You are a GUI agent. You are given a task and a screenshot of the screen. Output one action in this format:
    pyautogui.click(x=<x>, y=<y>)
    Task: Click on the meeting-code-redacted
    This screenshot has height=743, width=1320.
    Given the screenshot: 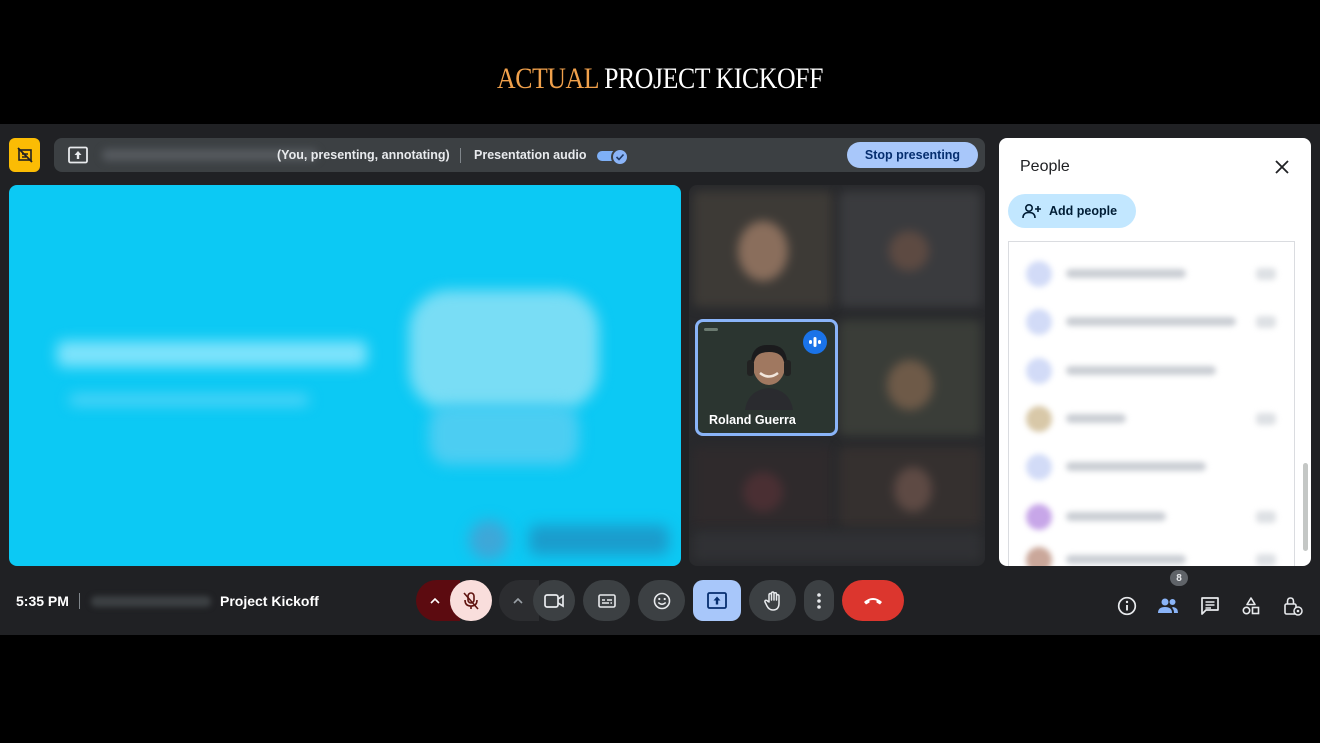 What is the action you would take?
    pyautogui.click(x=151, y=601)
    